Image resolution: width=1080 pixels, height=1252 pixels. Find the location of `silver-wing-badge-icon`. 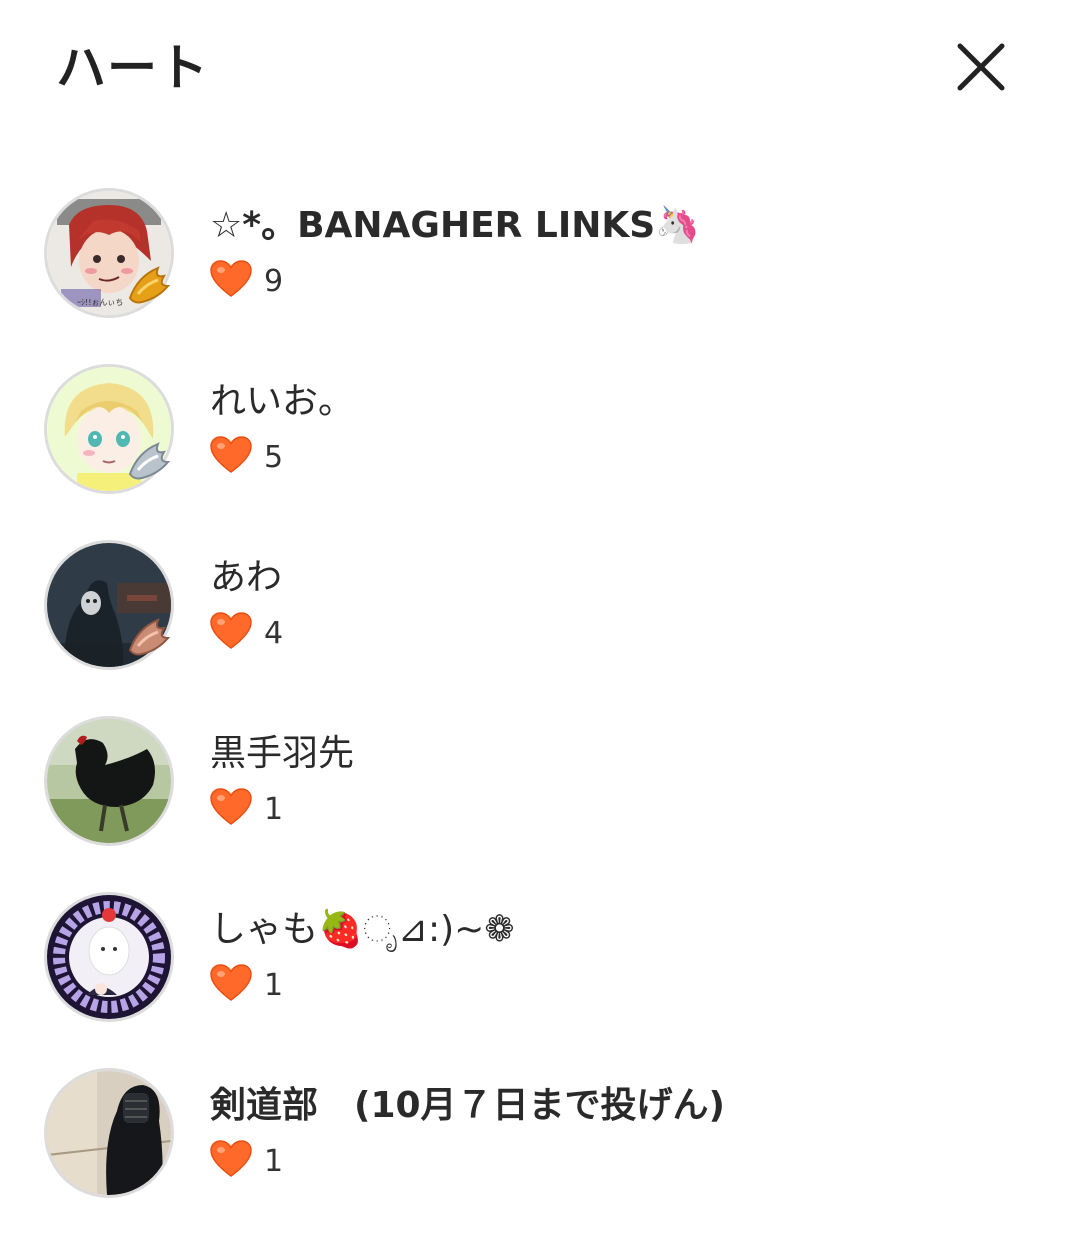

silver-wing-badge-icon is located at coordinates (150, 460).